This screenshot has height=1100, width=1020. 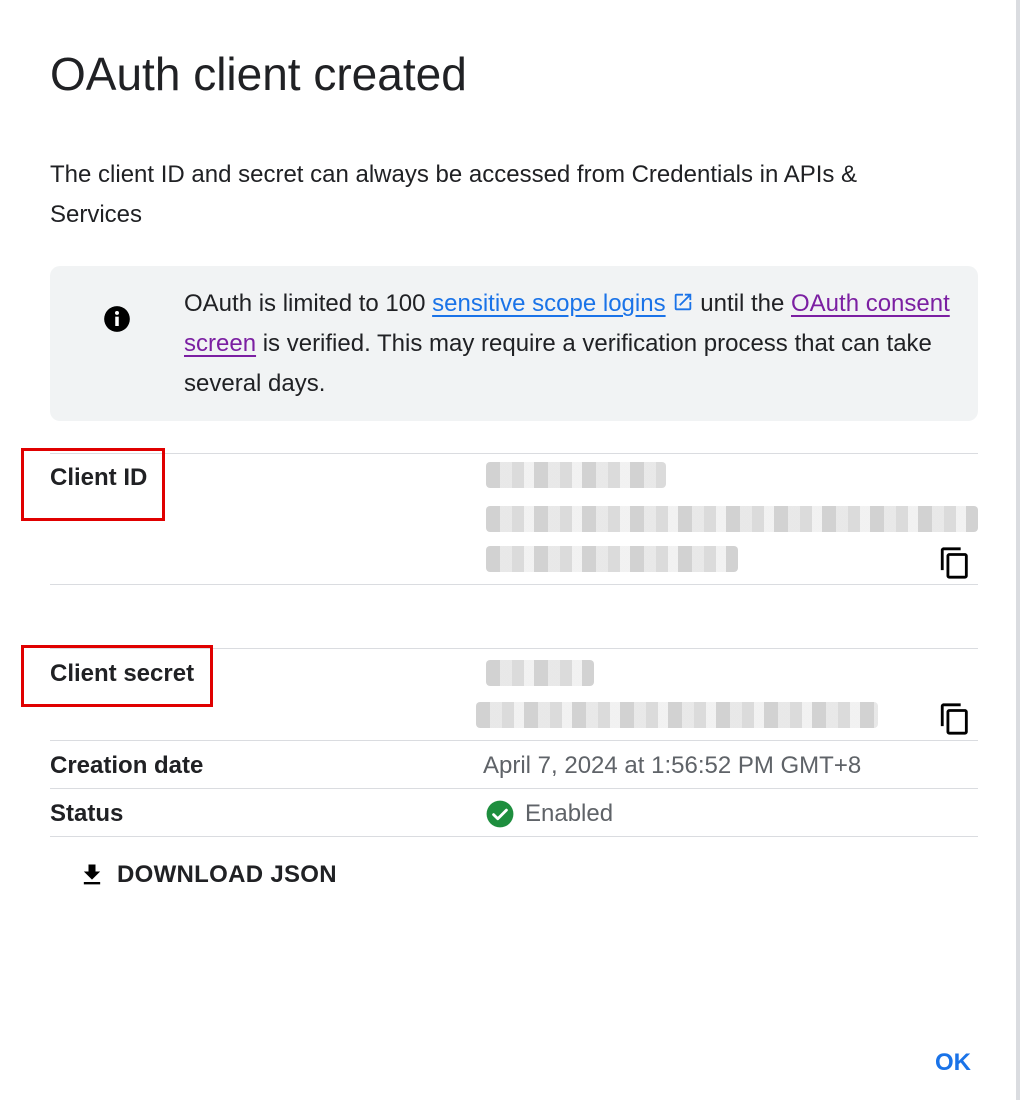 I want to click on copy-client-id-icon, so click(x=955, y=563).